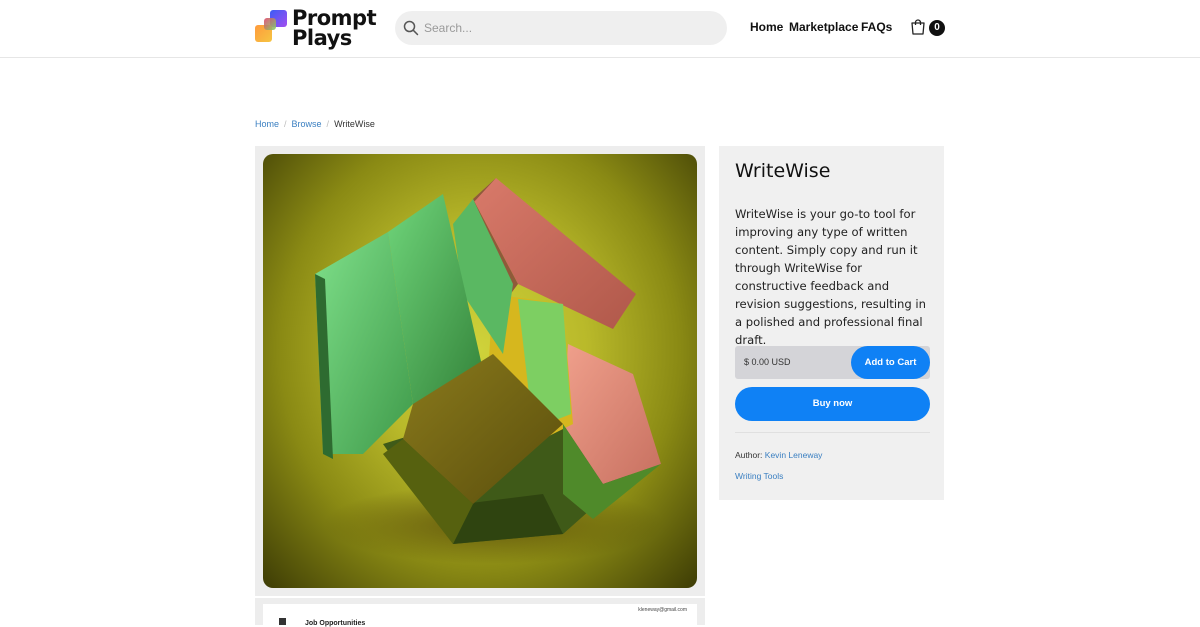 This screenshot has width=1200, height=627. I want to click on buy-now-button: Buy now, so click(832, 404).